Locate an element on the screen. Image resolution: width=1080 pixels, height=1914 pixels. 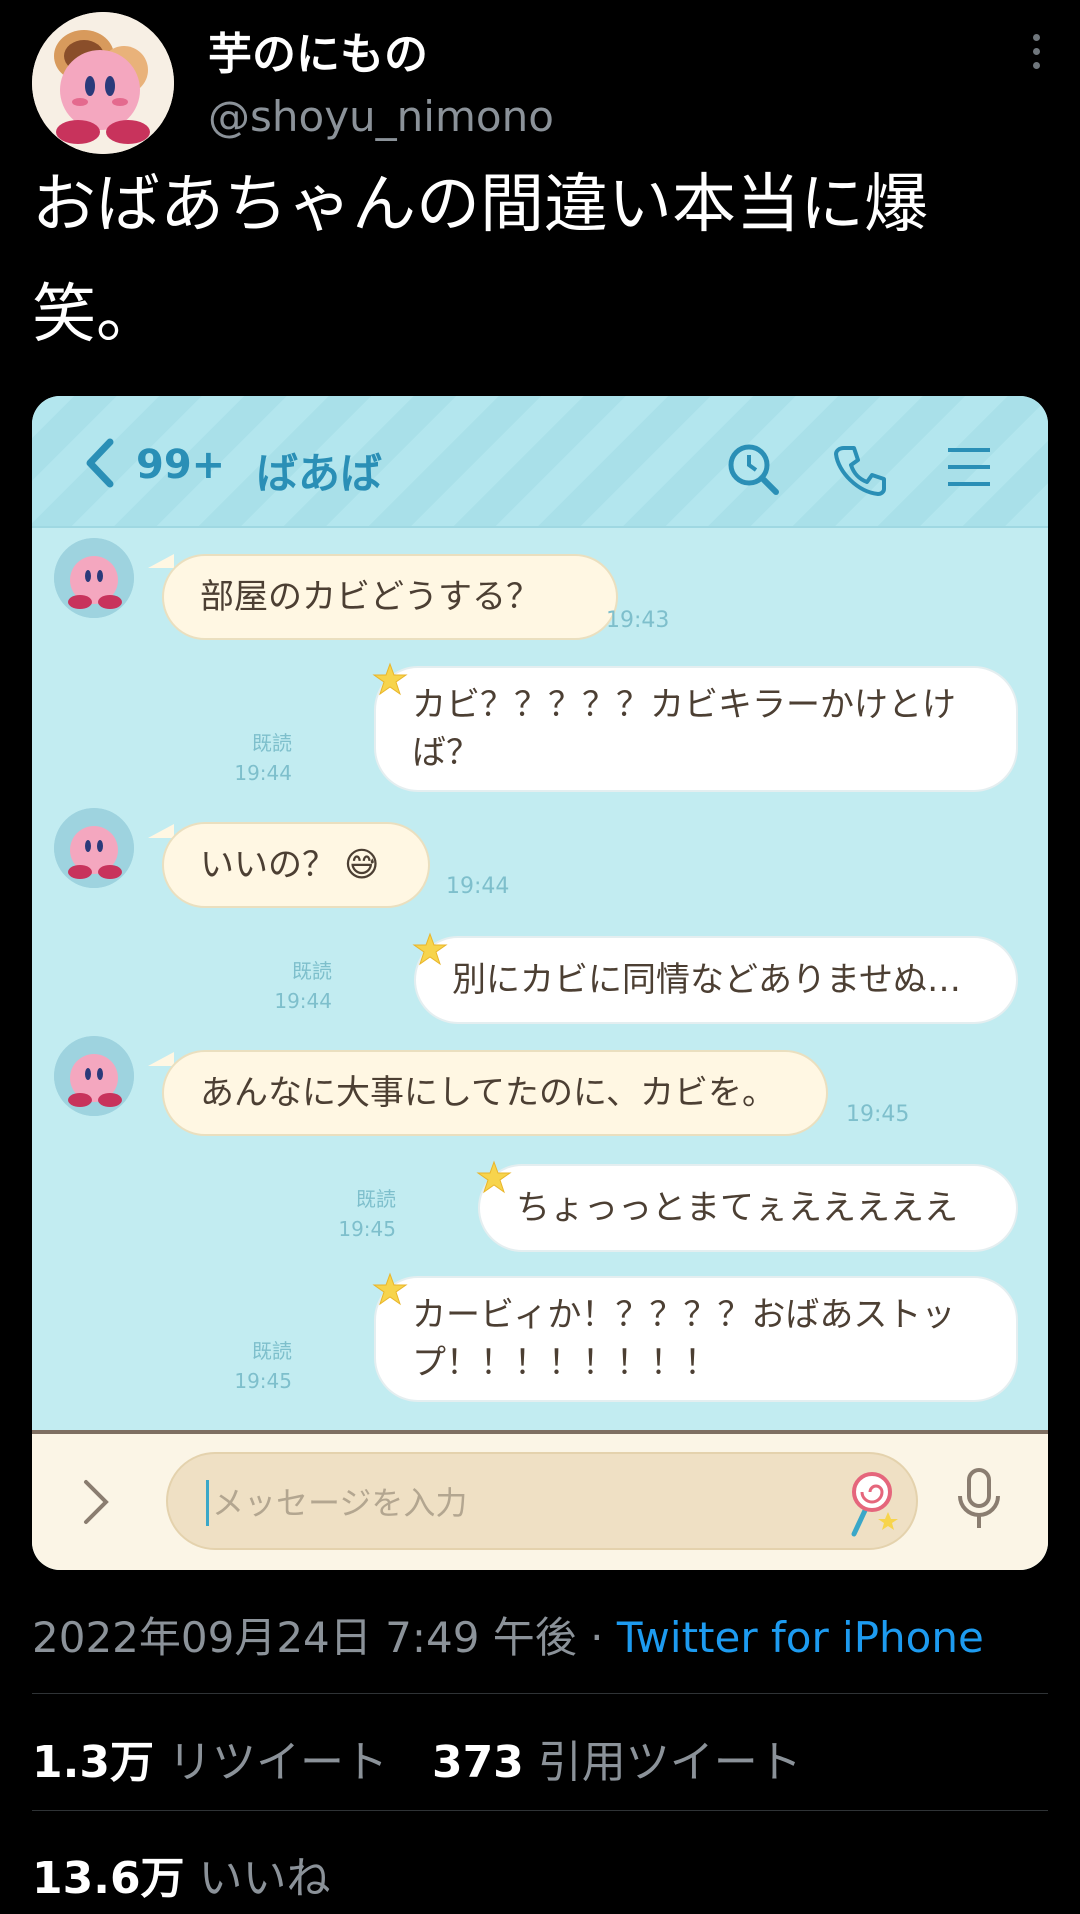
quote-stat: 373 引用ツイート is located at coordinates (617, 1762).